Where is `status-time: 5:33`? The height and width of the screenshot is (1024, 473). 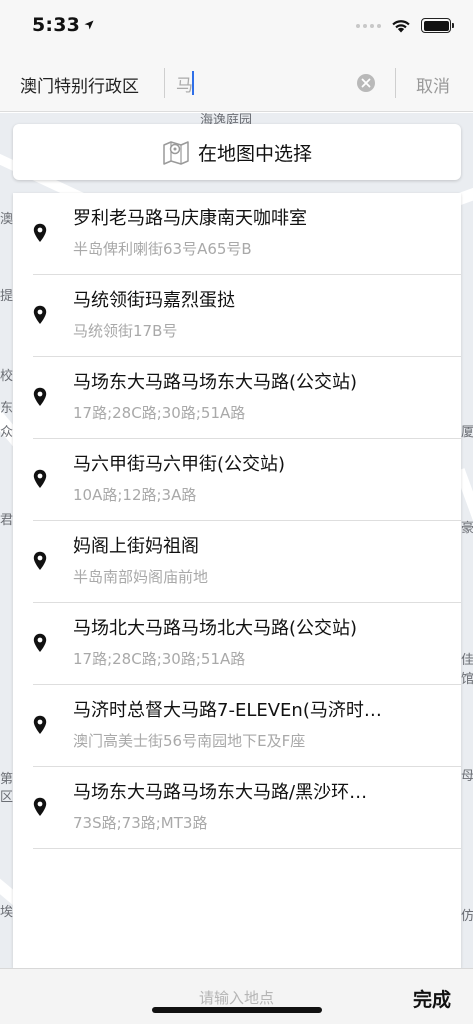
status-time: 5:33 is located at coordinates (56, 25).